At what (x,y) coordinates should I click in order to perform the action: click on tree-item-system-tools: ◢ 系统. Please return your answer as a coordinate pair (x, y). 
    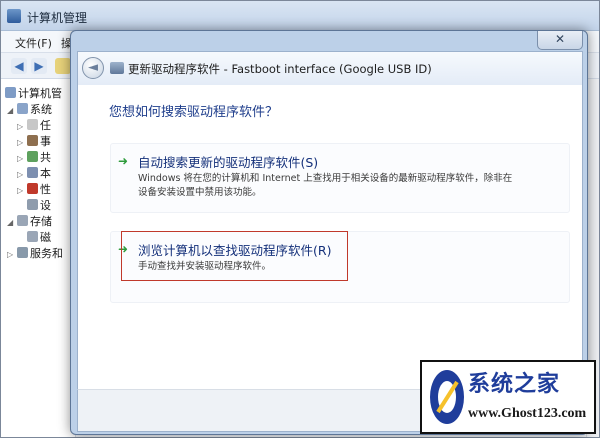
    Looking at the image, I should click on (29, 109).